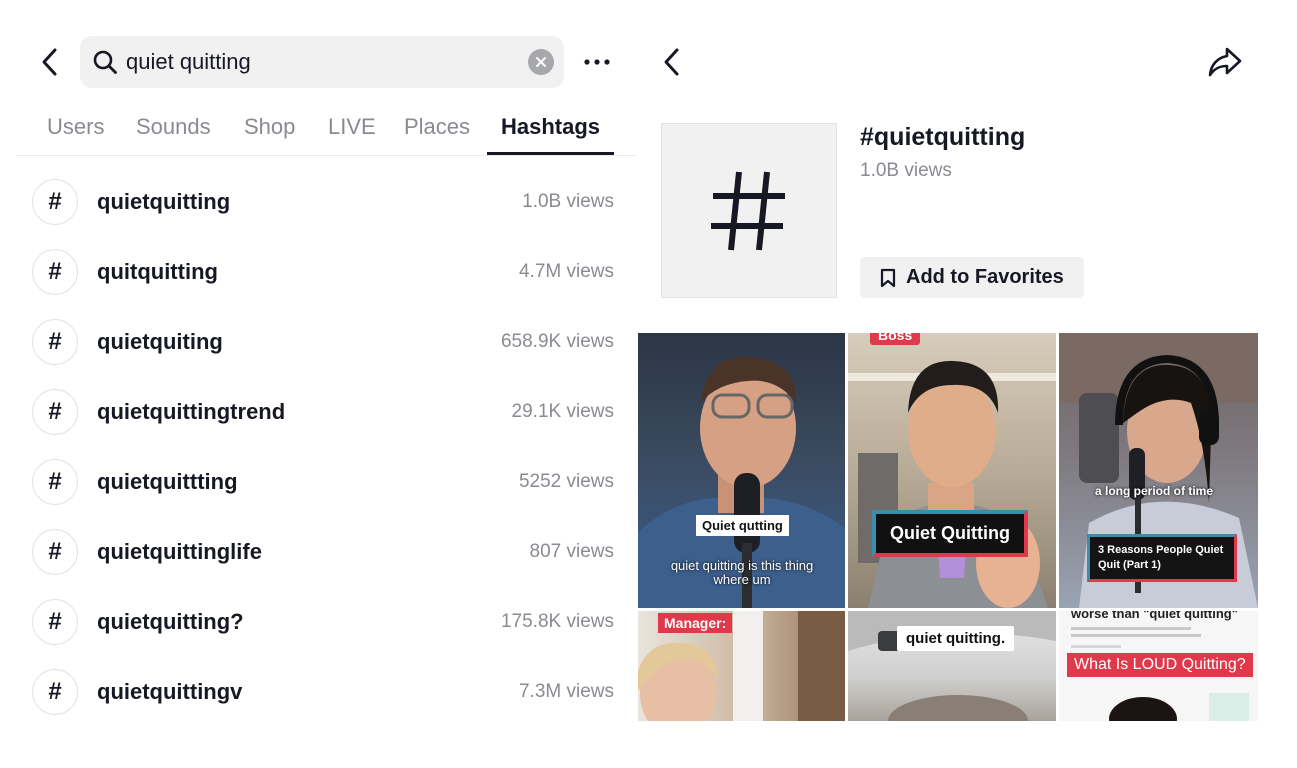  Describe the element at coordinates (956, 638) in the screenshot. I see `video-caption: quiet quitting.` at that location.